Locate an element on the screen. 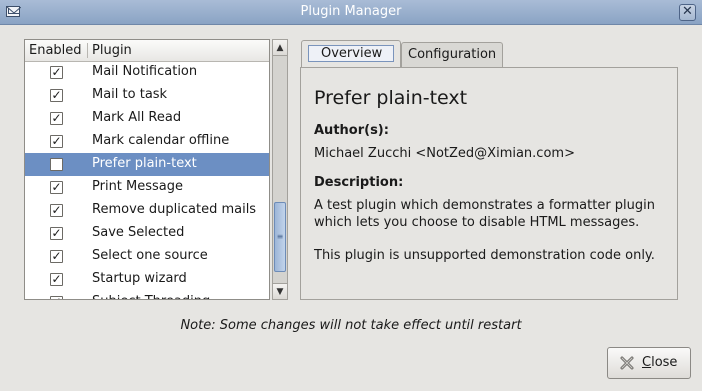 The image size is (702, 391). window-title: Plugin Manager is located at coordinates (351, 11).